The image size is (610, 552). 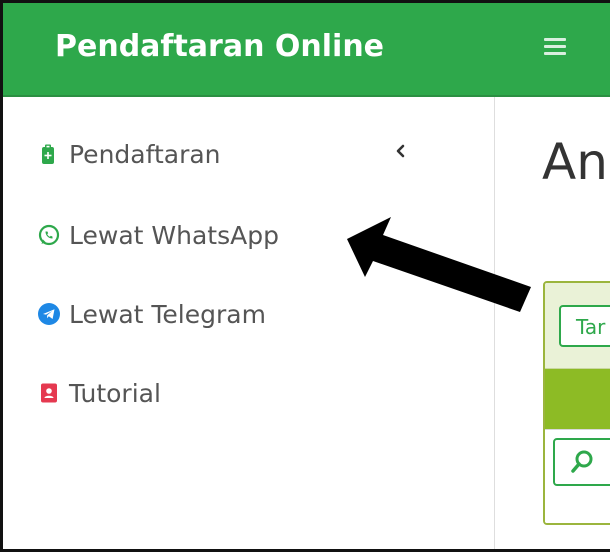 I want to click on brand-title: Pendaftaran Online, so click(x=219, y=46).